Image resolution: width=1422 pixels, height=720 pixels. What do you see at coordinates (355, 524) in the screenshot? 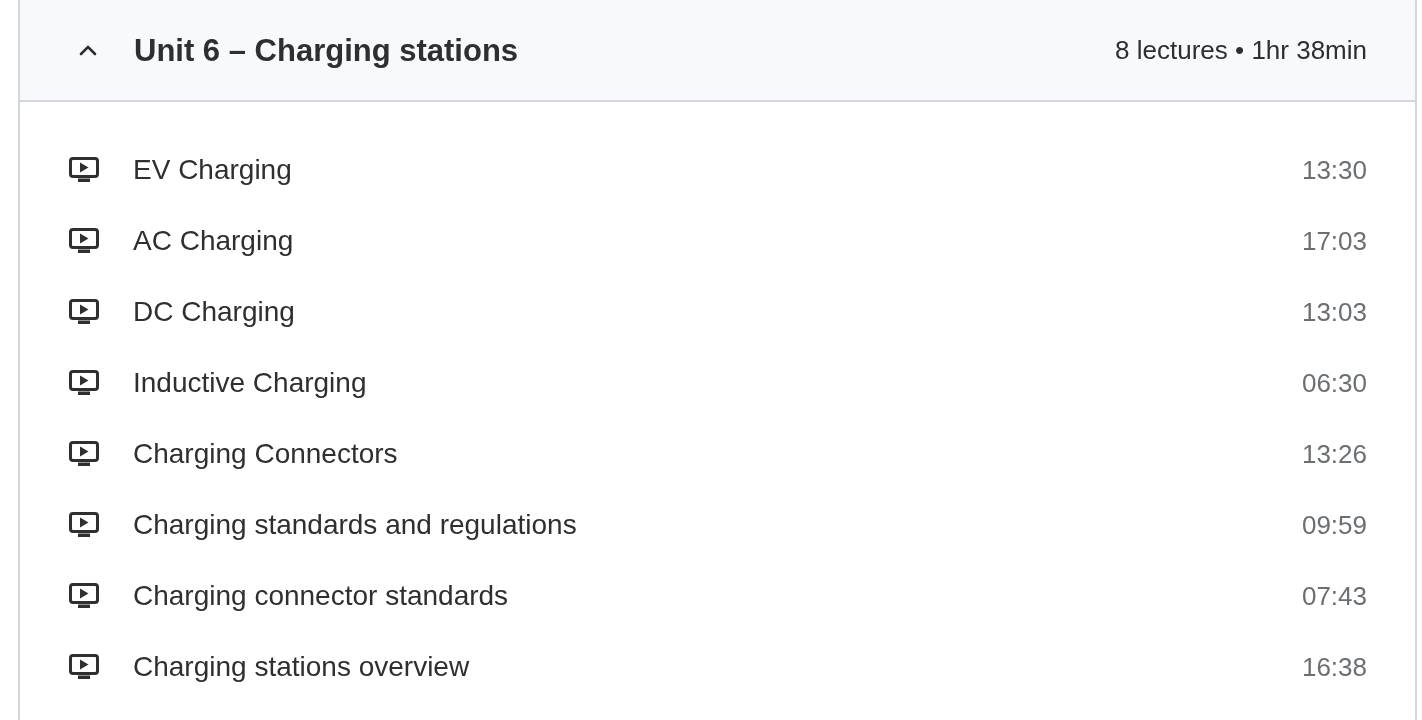
I see `lecture-title: Charging standards and regulations` at bounding box center [355, 524].